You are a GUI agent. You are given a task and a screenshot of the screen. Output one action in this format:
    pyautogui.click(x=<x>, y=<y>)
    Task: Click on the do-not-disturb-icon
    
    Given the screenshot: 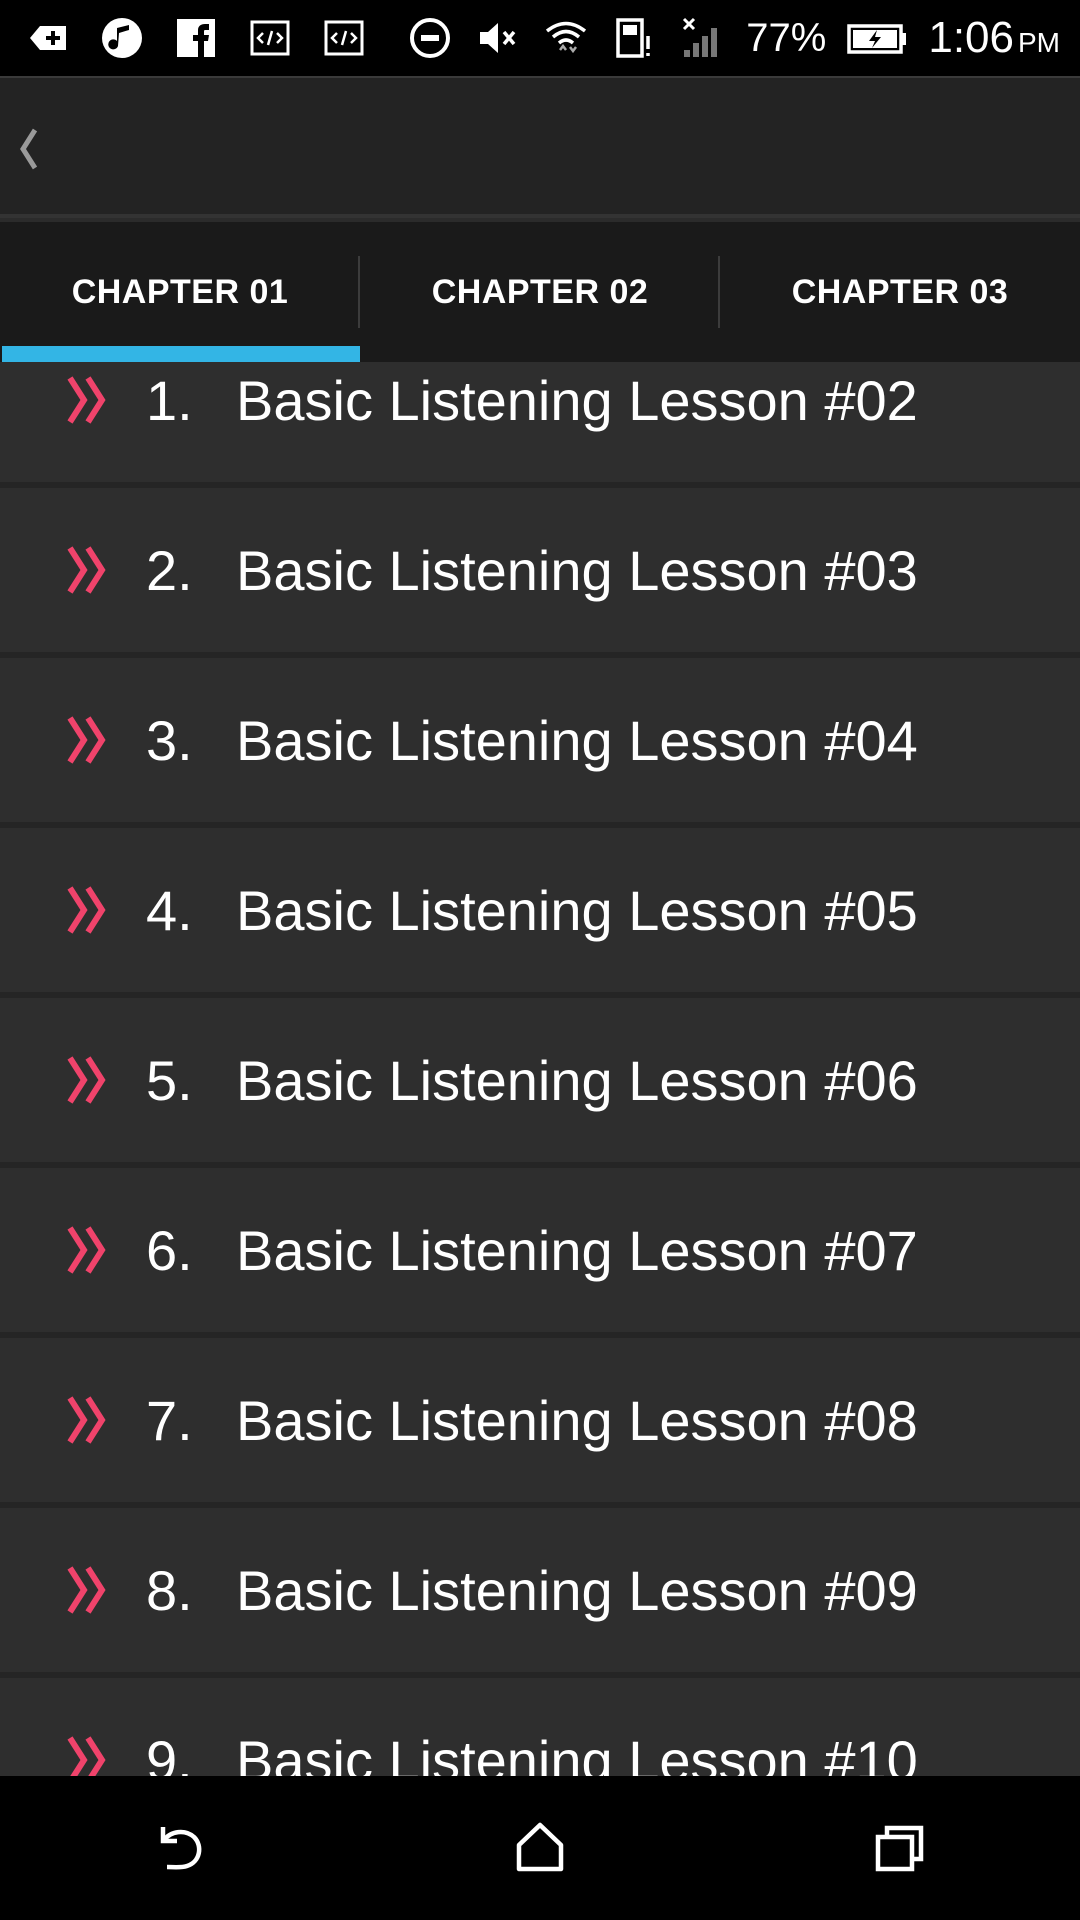 What is the action you would take?
    pyautogui.click(x=430, y=38)
    